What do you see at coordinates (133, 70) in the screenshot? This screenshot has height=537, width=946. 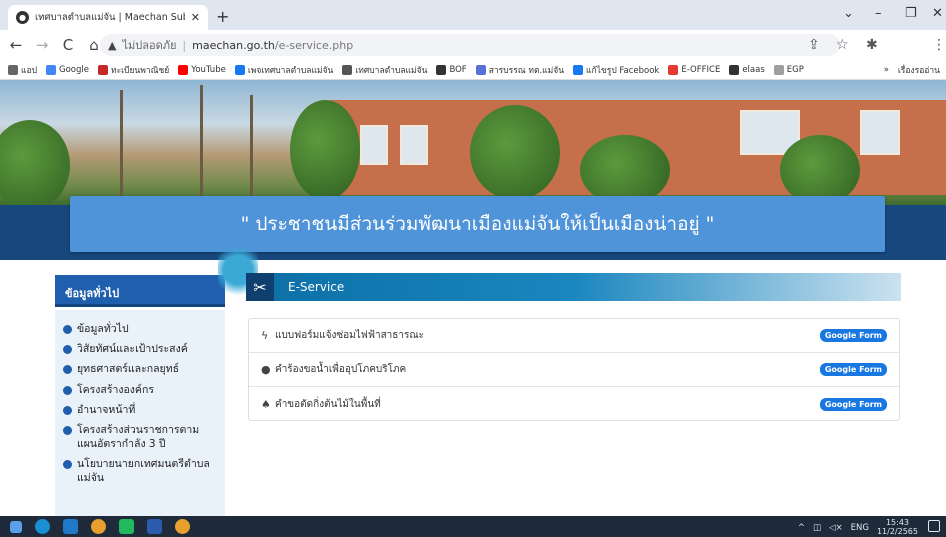 I see `bookmark-item: ทะเบียนพาณิชย์` at bounding box center [133, 70].